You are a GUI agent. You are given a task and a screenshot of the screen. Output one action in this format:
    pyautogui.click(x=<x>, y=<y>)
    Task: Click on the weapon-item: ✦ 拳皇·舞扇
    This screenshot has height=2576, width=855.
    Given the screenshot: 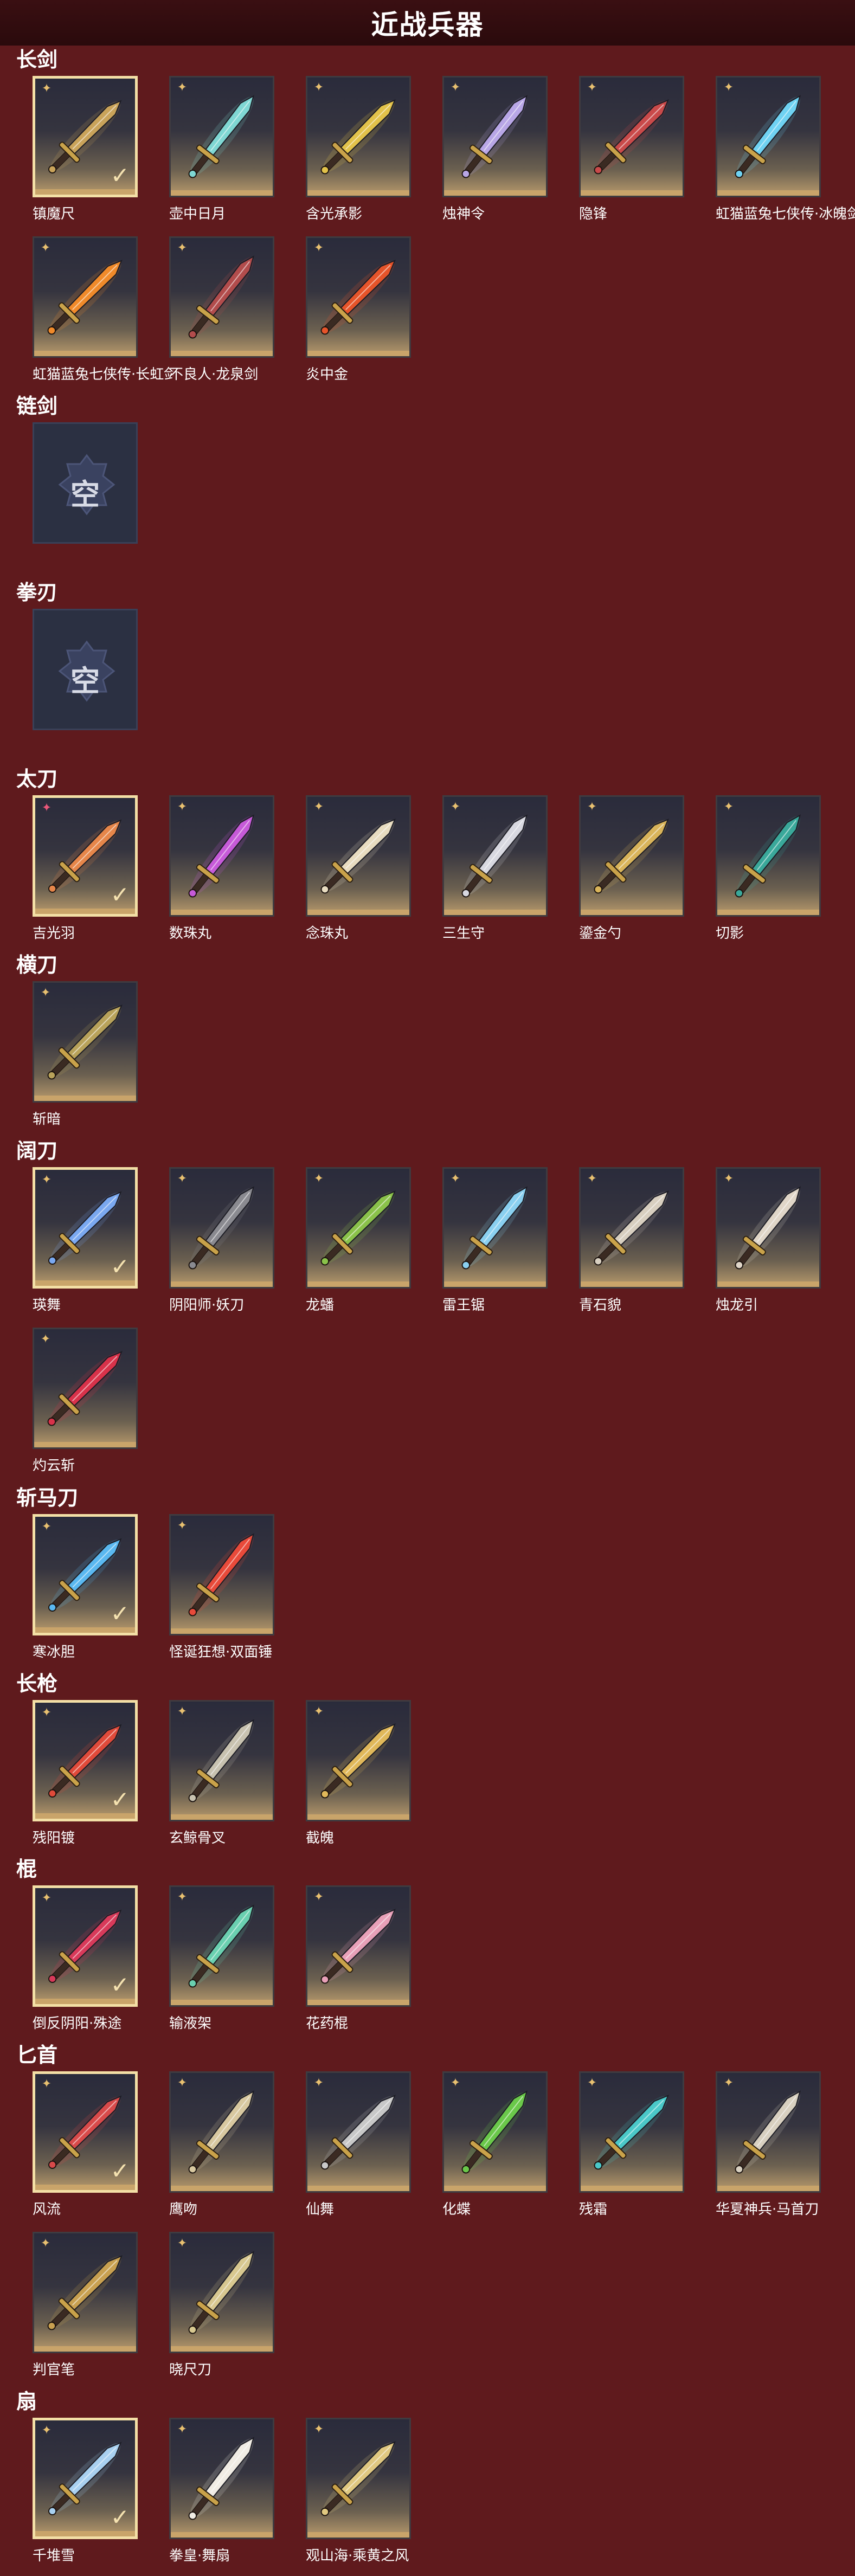 What is the action you would take?
    pyautogui.click(x=221, y=2497)
    